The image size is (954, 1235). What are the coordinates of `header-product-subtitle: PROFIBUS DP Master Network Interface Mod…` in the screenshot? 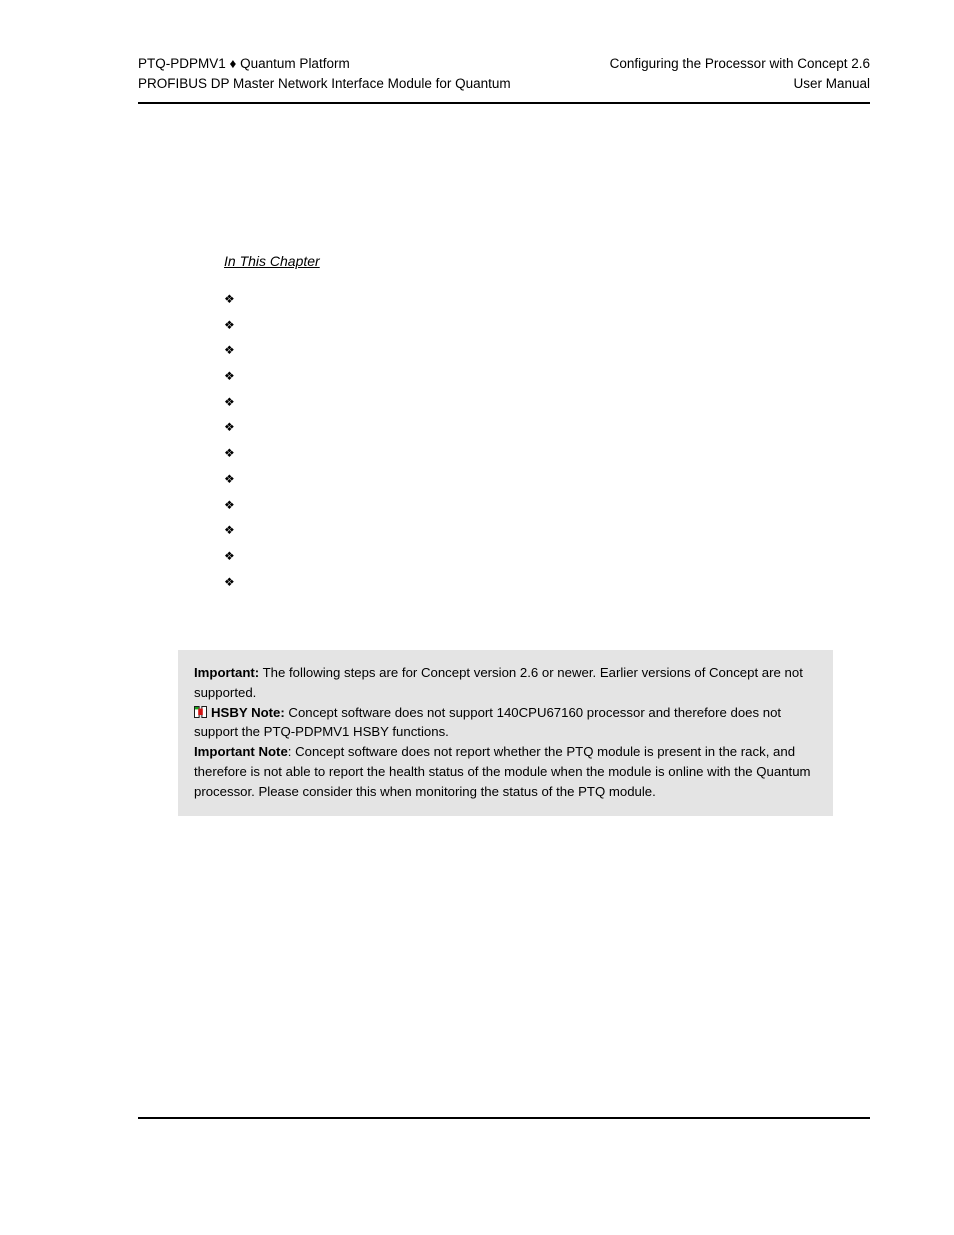 It's located at (324, 83).